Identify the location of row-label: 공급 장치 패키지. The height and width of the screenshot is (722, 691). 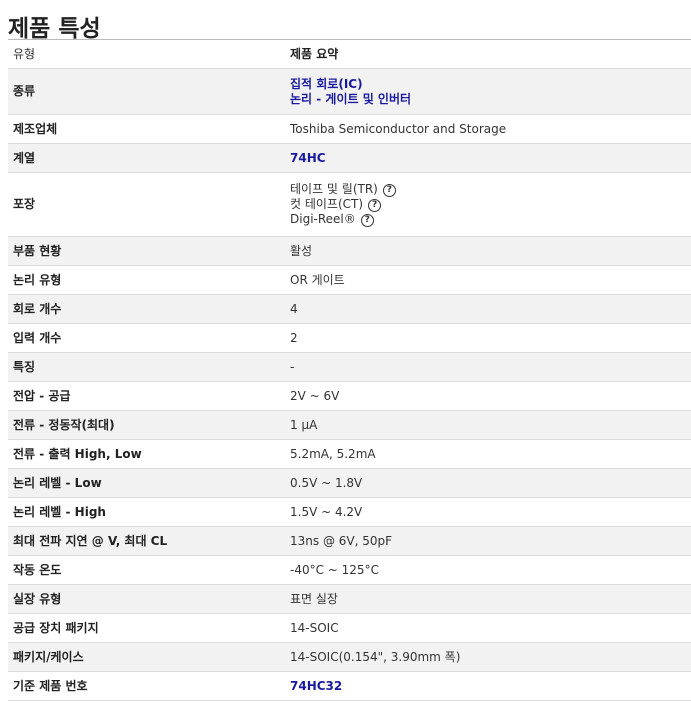
(146, 628).